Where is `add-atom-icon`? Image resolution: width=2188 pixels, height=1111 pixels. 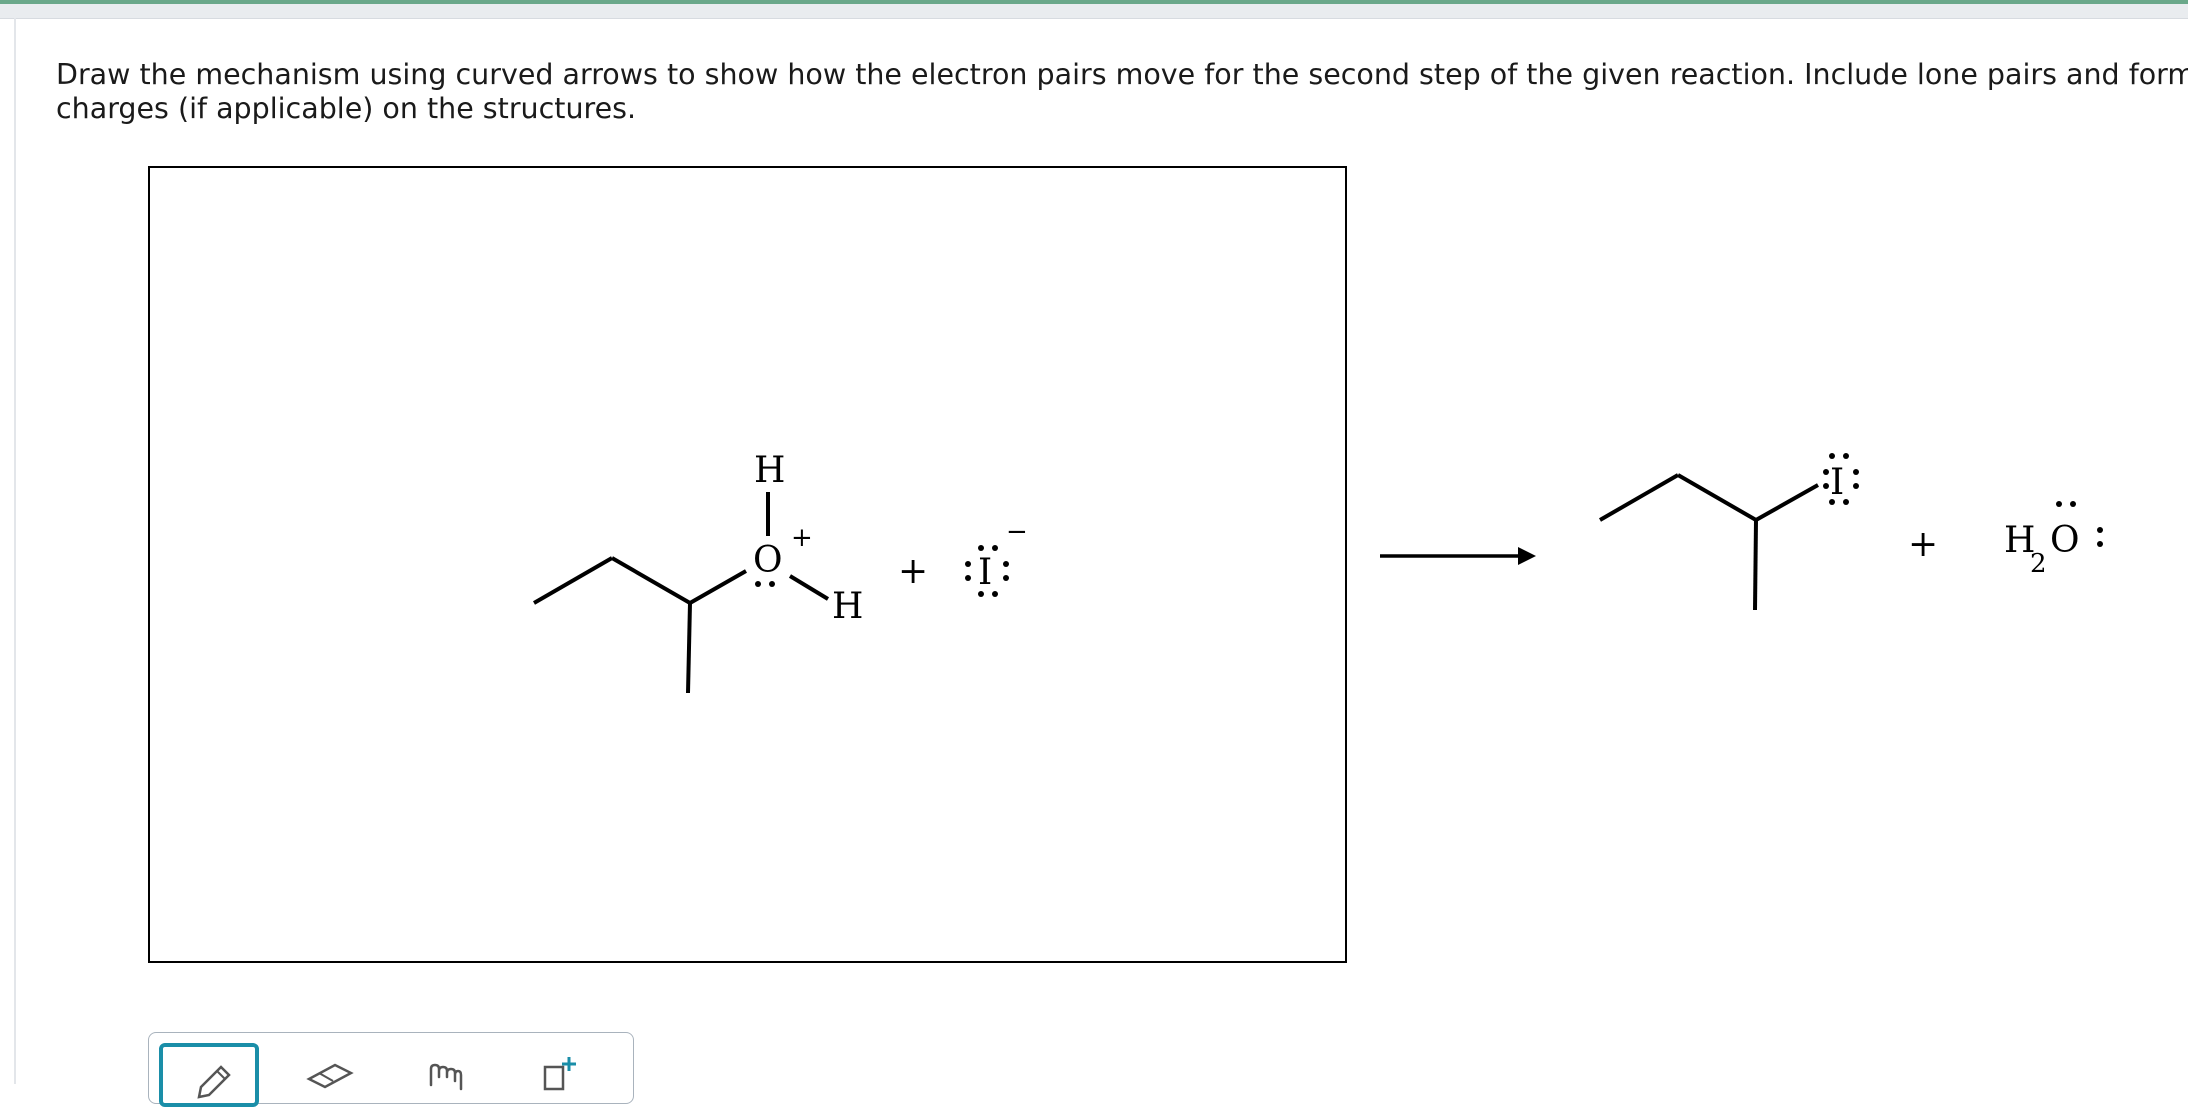 add-atom-icon is located at coordinates (559, 1074).